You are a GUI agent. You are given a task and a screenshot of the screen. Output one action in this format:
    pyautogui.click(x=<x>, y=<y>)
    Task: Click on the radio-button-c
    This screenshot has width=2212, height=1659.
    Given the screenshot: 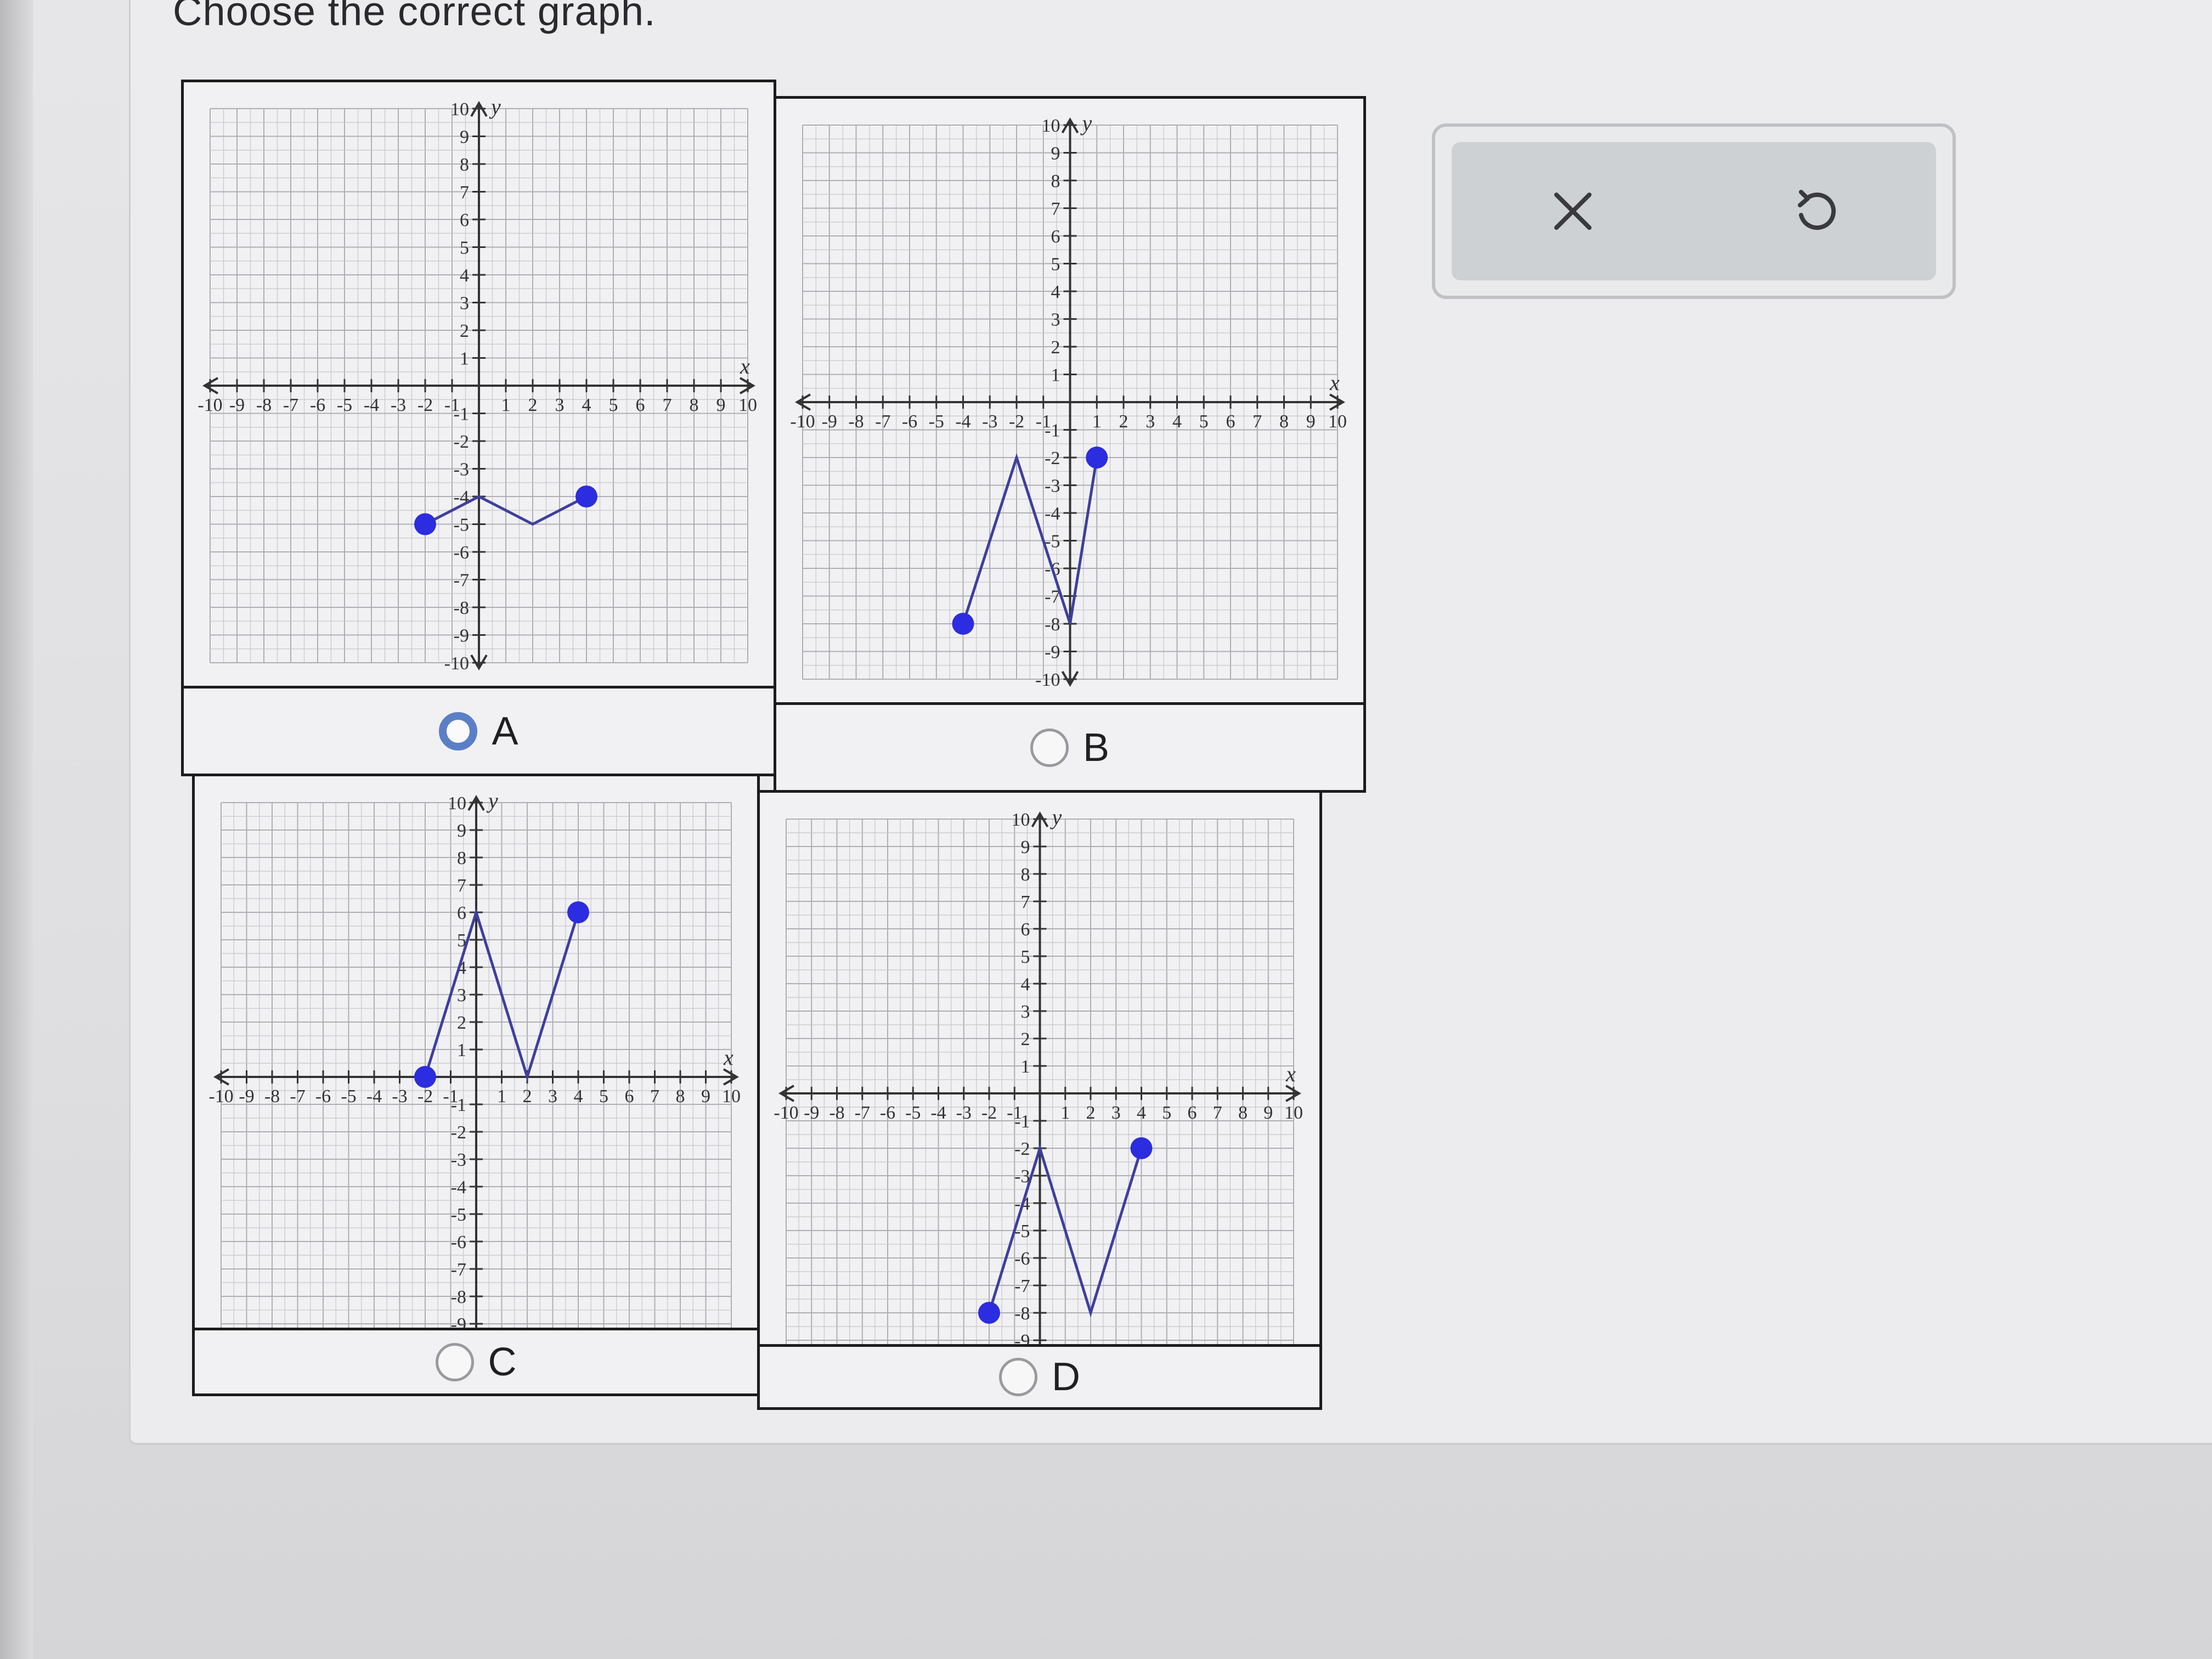 What is the action you would take?
    pyautogui.click(x=454, y=1362)
    